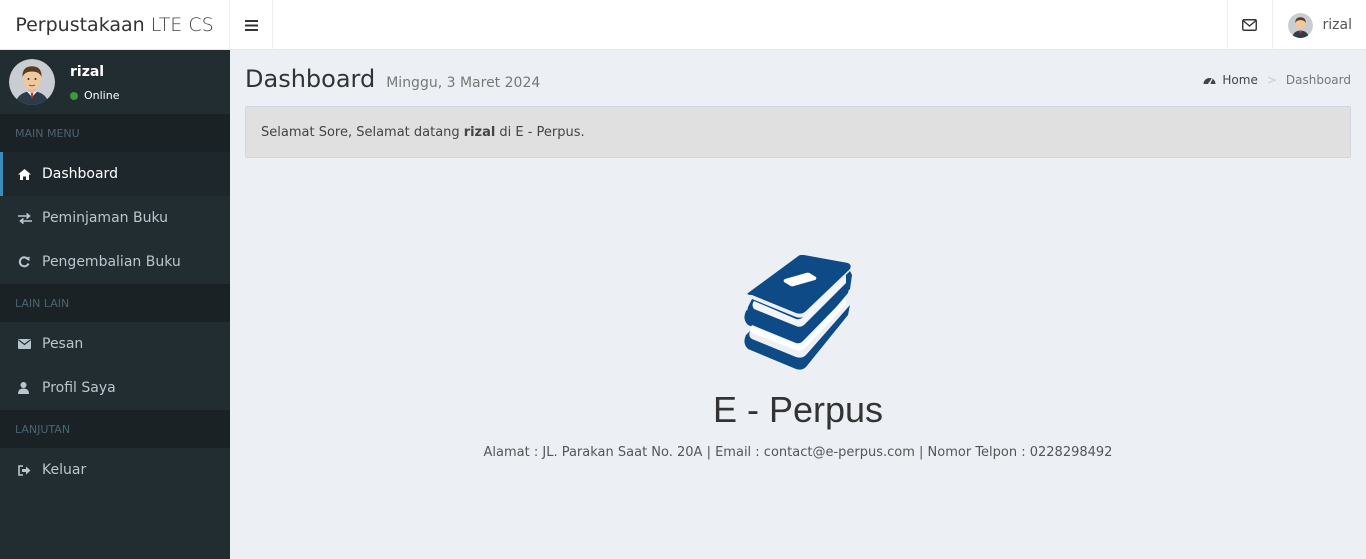 The width and height of the screenshot is (1366, 559). What do you see at coordinates (74, 95) in the screenshot?
I see `status-dot-icon` at bounding box center [74, 95].